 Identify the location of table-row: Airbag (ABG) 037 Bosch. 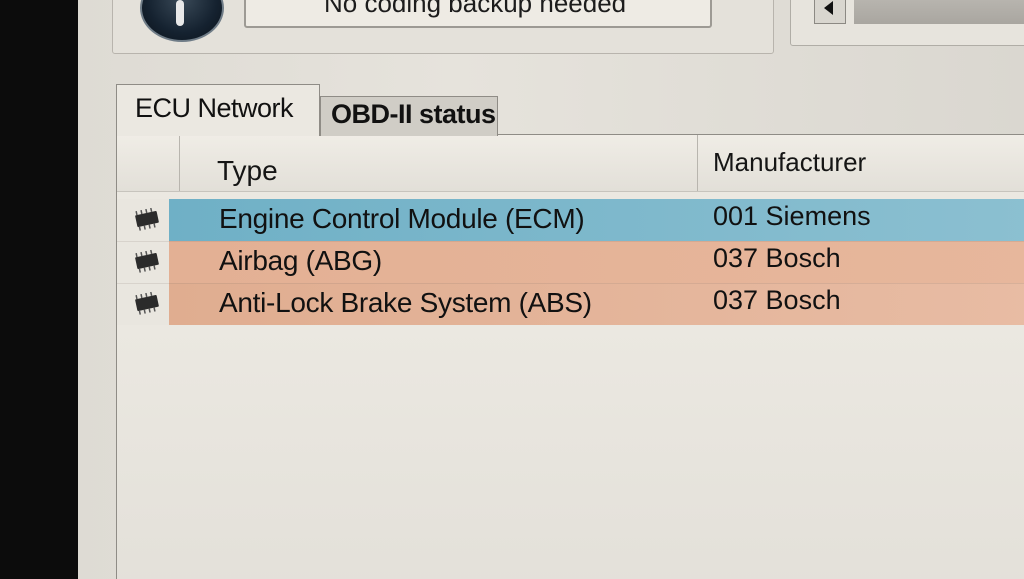
(570, 262).